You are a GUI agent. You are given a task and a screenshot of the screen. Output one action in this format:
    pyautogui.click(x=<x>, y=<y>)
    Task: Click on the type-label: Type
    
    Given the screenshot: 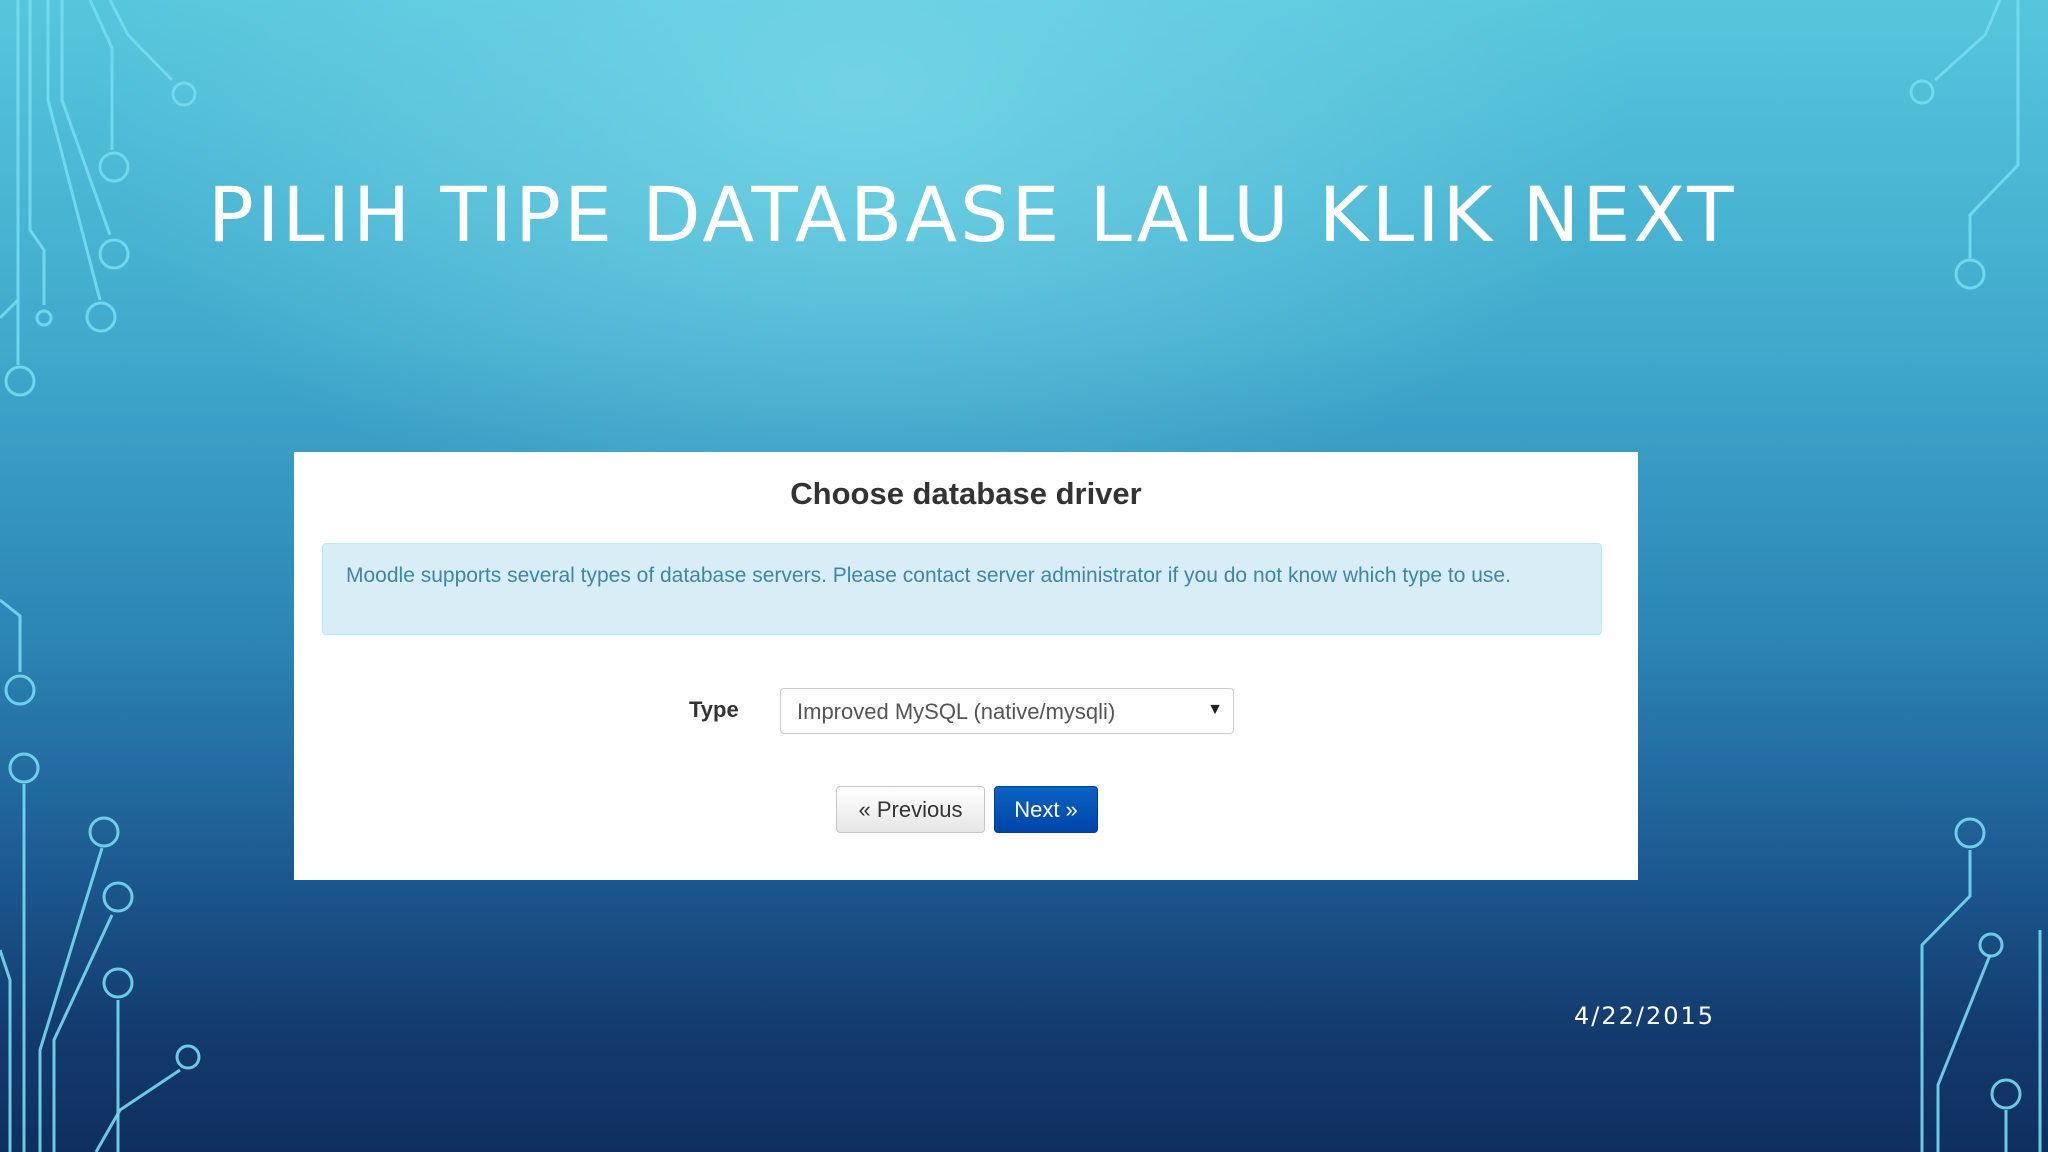 What is the action you would take?
    pyautogui.click(x=714, y=709)
    